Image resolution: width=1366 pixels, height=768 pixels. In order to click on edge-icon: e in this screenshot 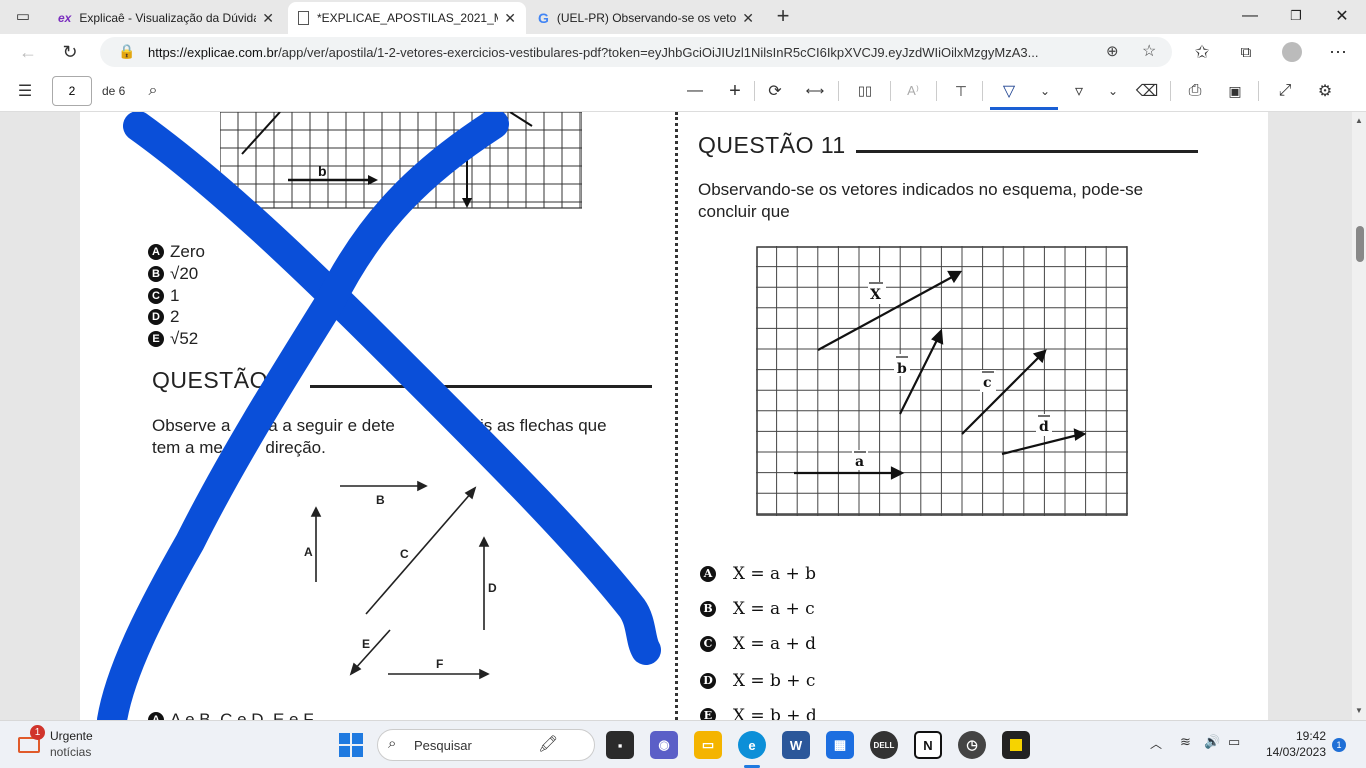, I will do `click(752, 745)`.